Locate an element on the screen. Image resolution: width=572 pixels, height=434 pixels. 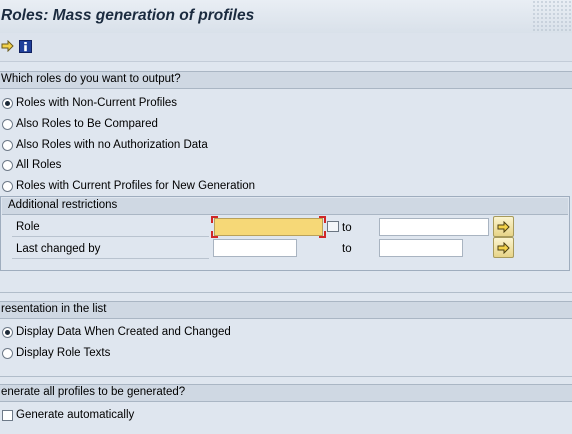
generate-automatically-checkbox is located at coordinates (7, 415).